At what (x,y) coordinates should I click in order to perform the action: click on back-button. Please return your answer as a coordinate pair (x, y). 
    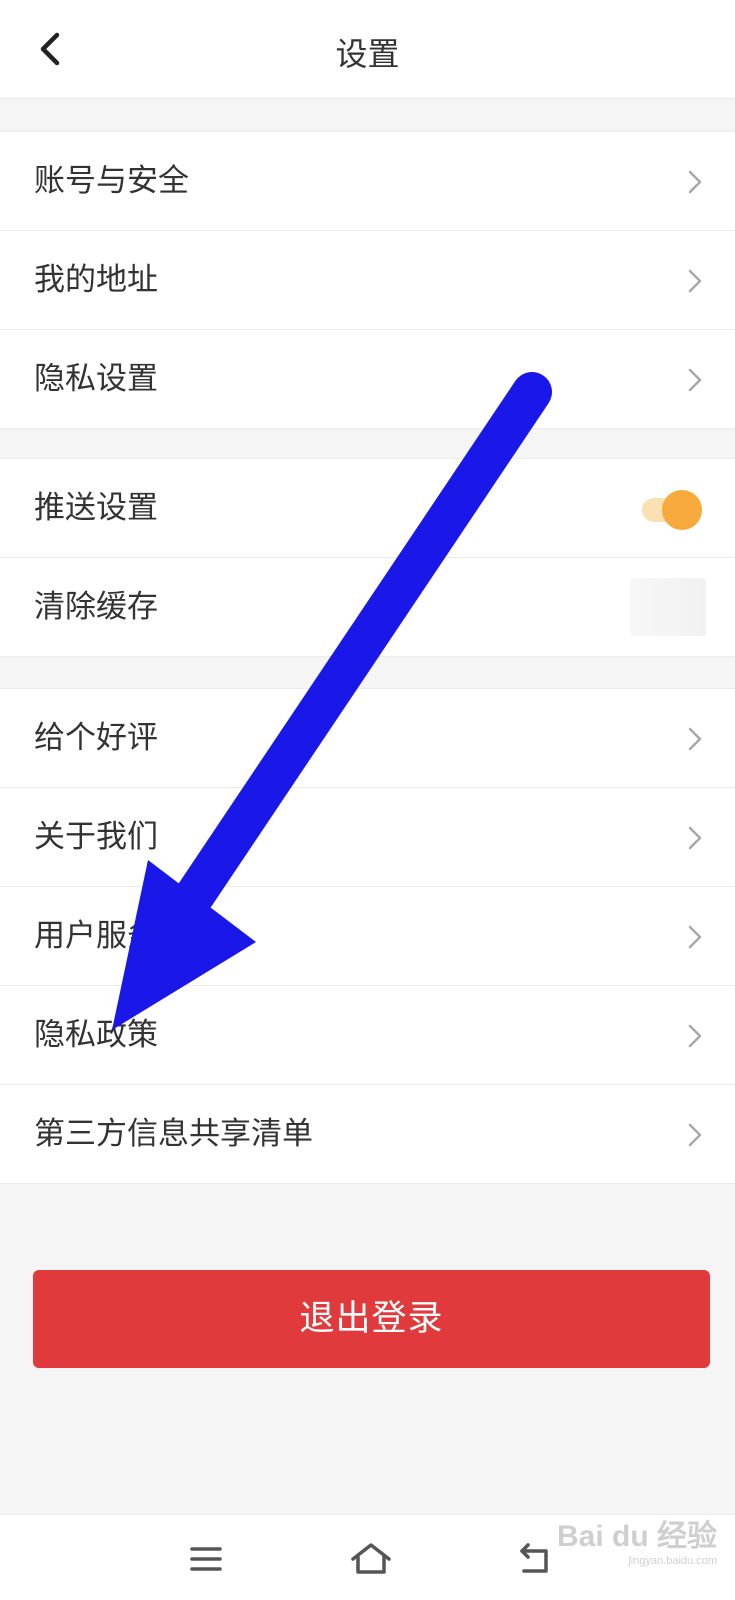
    Looking at the image, I should click on (49, 49).